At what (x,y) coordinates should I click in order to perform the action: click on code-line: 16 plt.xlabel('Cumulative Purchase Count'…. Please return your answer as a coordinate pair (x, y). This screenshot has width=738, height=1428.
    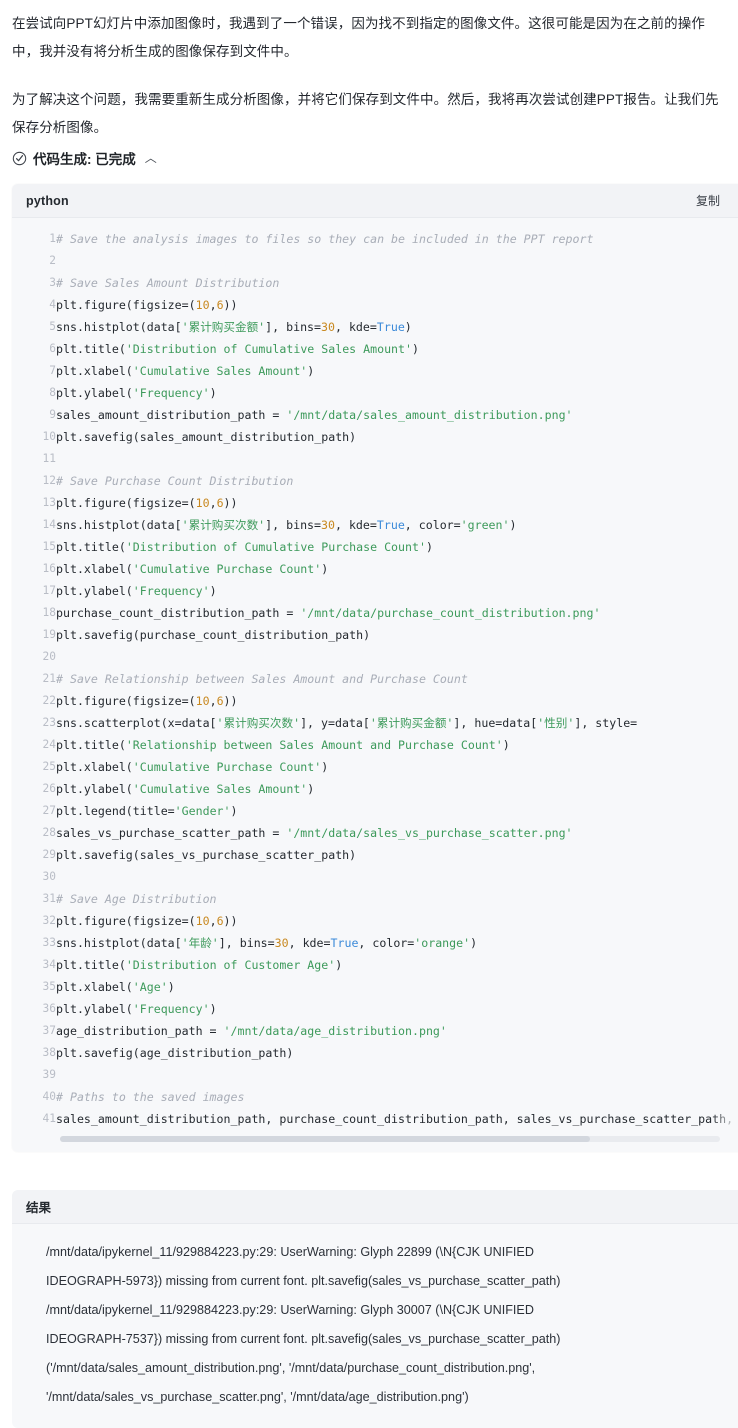
    Looking at the image, I should click on (375, 569).